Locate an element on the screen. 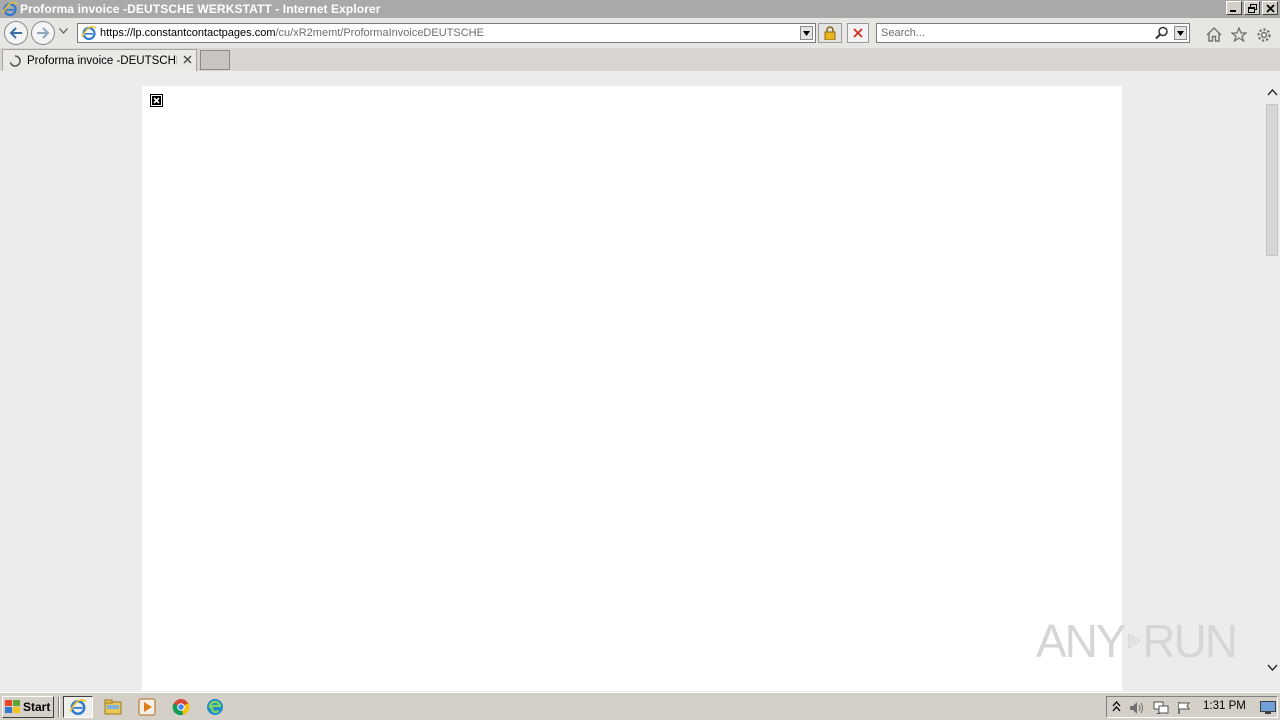 This screenshot has height=720, width=1280. system-tray: 1:31 PM is located at coordinates (1192, 707).